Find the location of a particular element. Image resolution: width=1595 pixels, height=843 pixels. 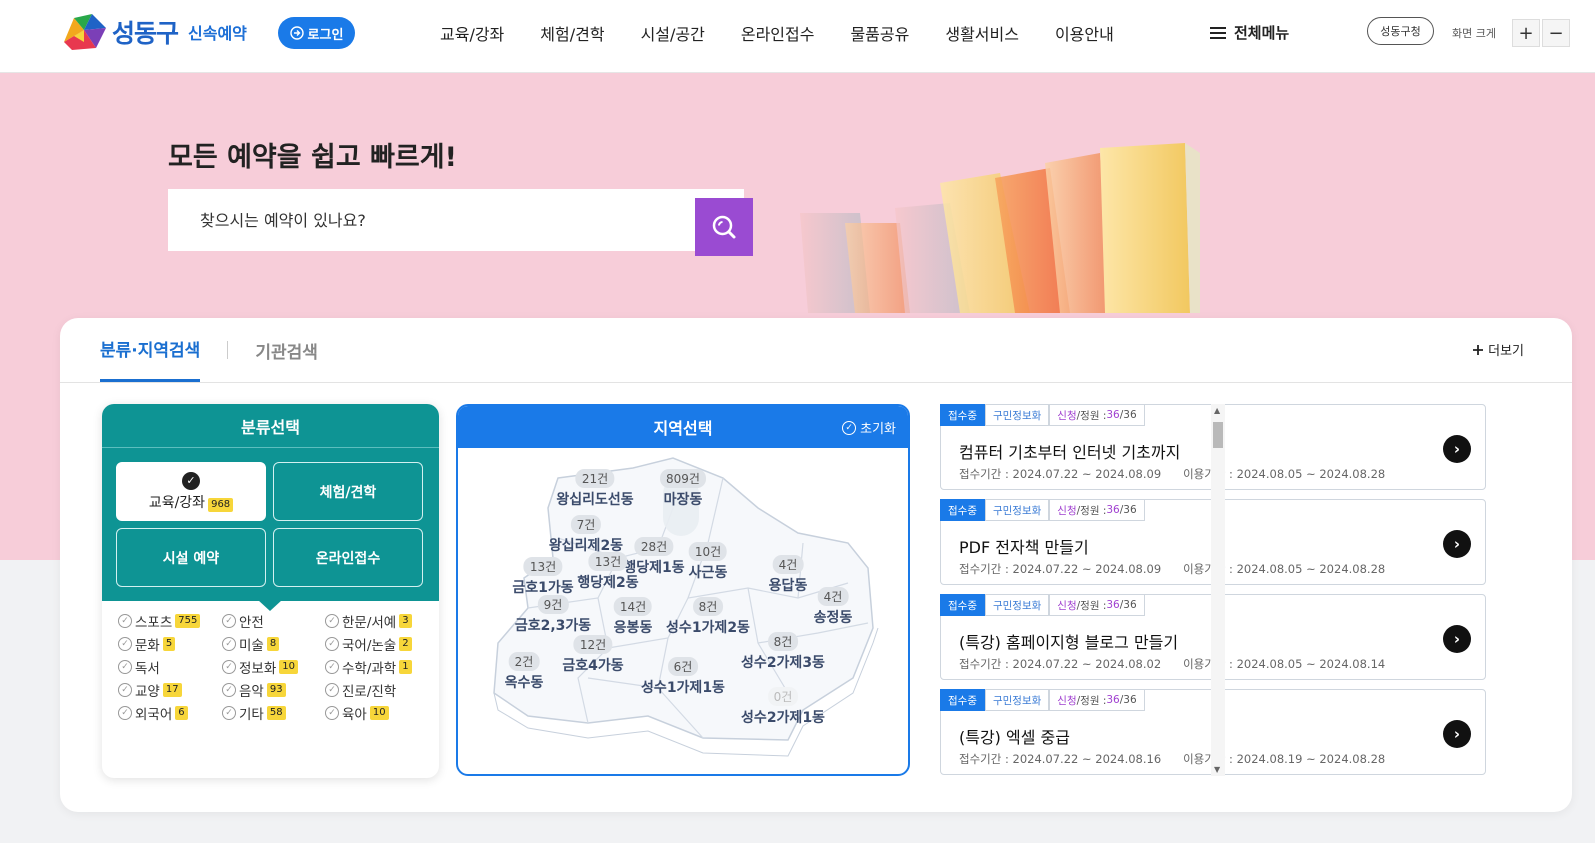

subcategory-item: ✓ 수학/과학 1 is located at coordinates (368, 667).